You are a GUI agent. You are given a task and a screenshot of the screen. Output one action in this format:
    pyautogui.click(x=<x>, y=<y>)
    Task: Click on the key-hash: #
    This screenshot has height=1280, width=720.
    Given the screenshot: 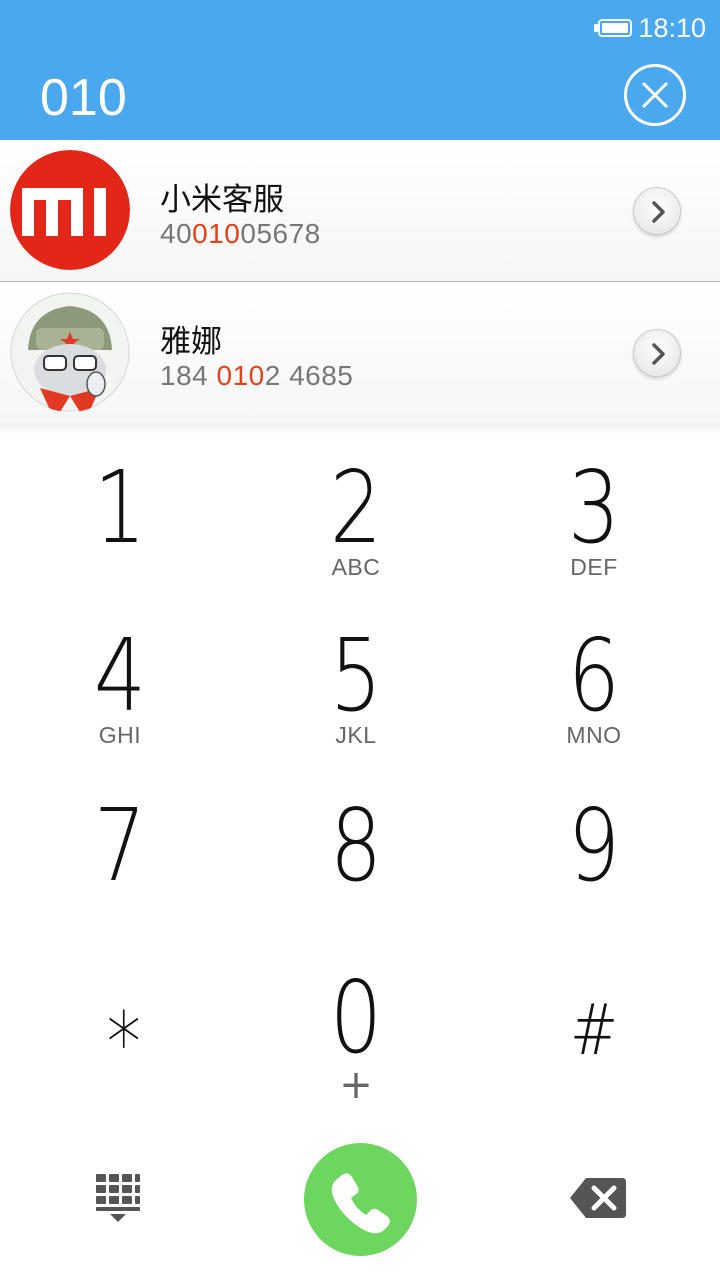 What is the action you would take?
    pyautogui.click(x=594, y=1035)
    